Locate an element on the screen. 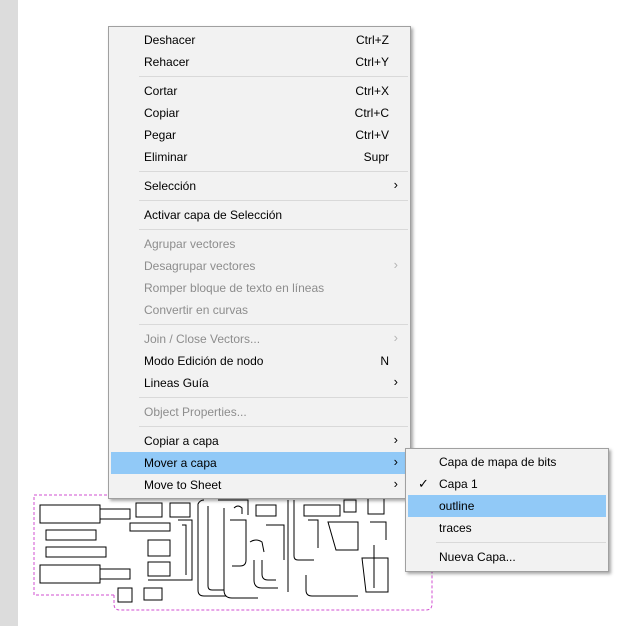  menu-item-redo: Rehacer Ctrl+Y is located at coordinates (259, 62).